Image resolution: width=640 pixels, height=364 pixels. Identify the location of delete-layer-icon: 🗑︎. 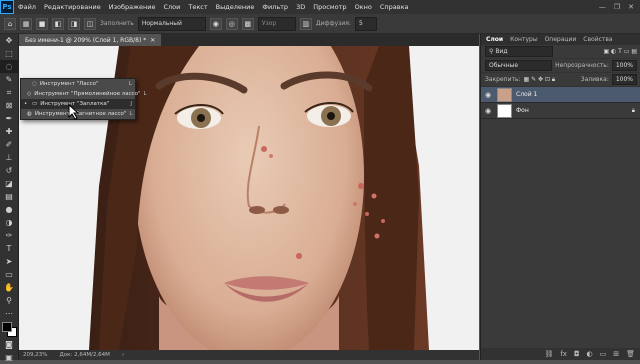
(630, 354).